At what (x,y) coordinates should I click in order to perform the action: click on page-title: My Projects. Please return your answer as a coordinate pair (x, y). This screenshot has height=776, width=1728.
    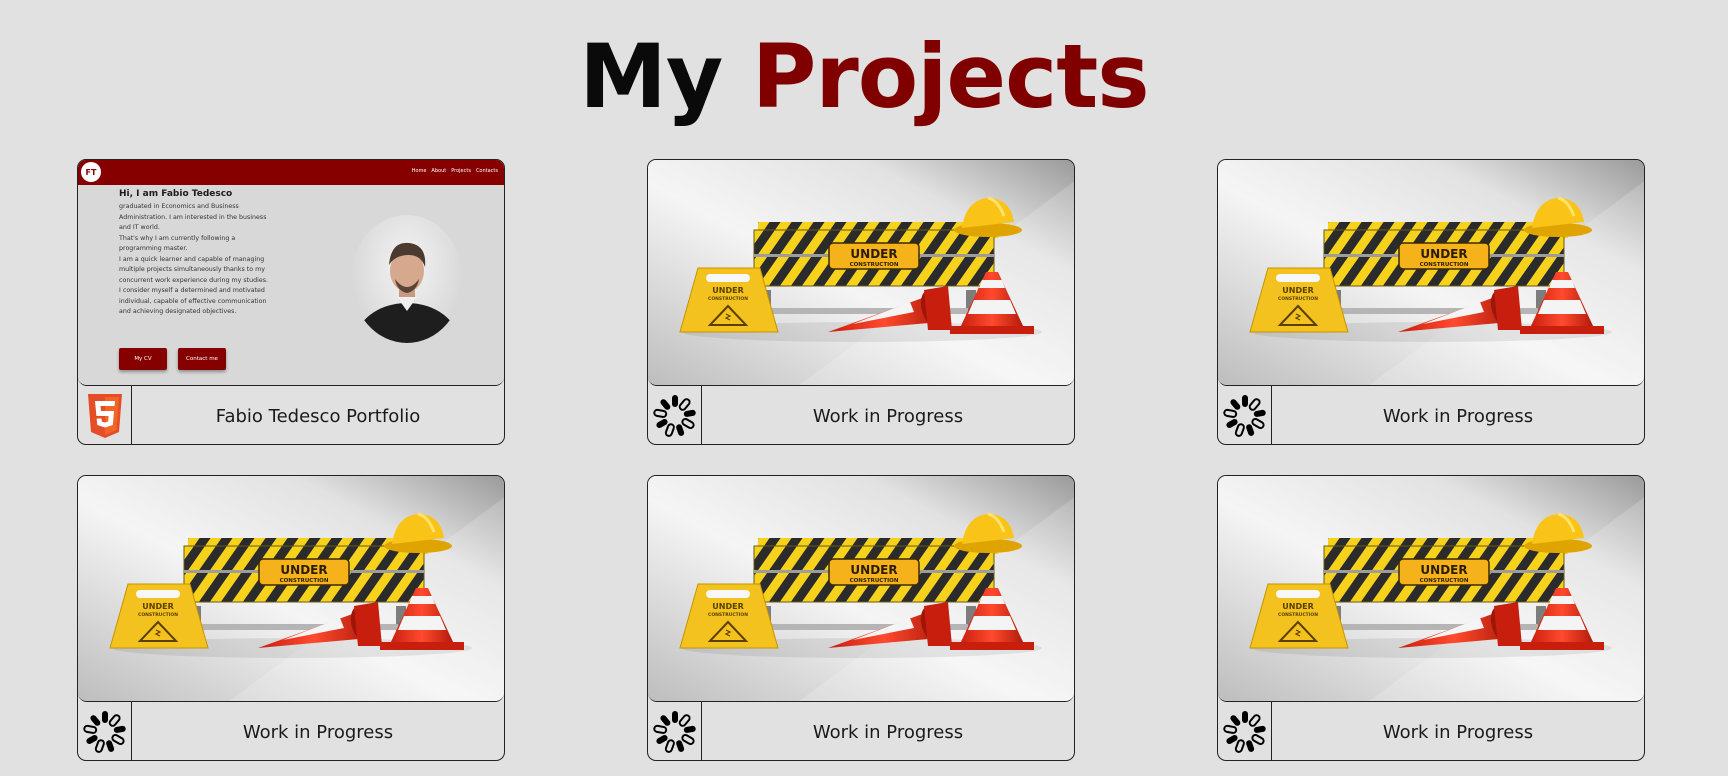
    Looking at the image, I should click on (864, 77).